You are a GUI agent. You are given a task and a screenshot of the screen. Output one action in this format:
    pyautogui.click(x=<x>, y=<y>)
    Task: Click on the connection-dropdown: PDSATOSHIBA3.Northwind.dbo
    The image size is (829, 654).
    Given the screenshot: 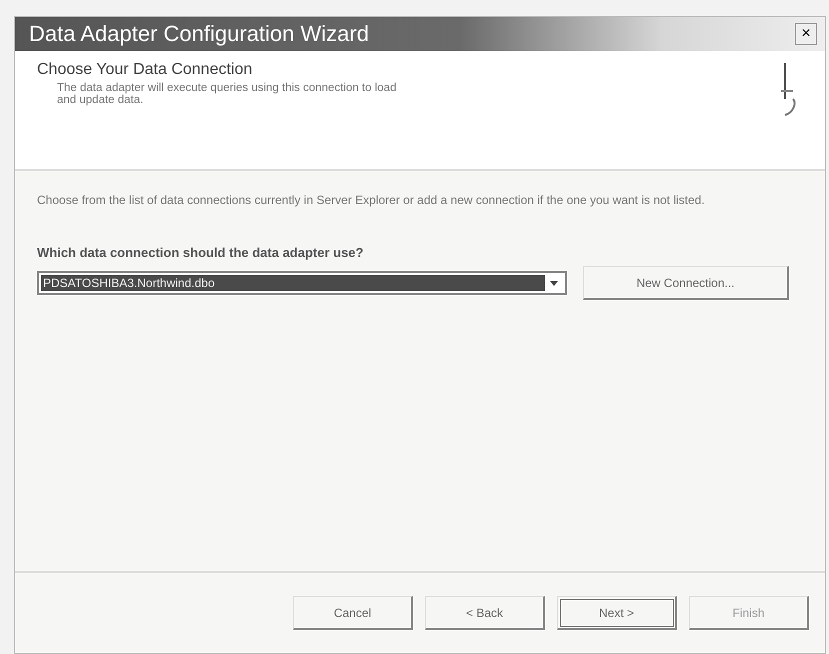 What is the action you would take?
    pyautogui.click(x=302, y=283)
    